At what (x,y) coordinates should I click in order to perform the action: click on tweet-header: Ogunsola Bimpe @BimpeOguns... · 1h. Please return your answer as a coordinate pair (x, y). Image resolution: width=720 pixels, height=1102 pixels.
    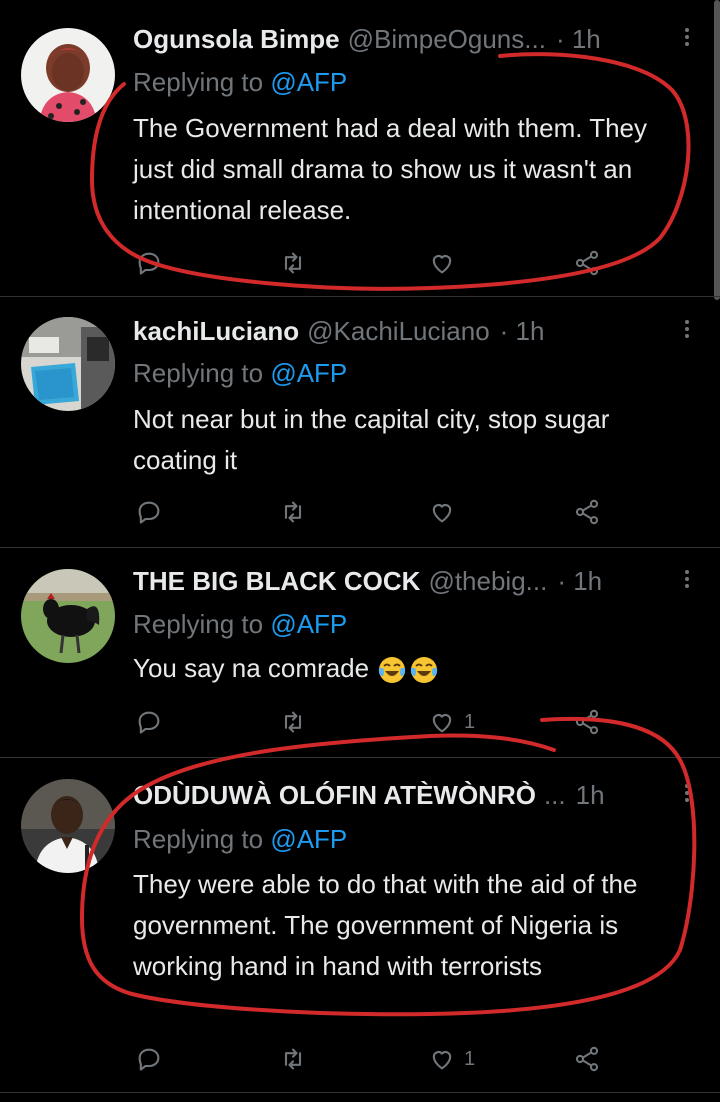
    Looking at the image, I should click on (416, 39).